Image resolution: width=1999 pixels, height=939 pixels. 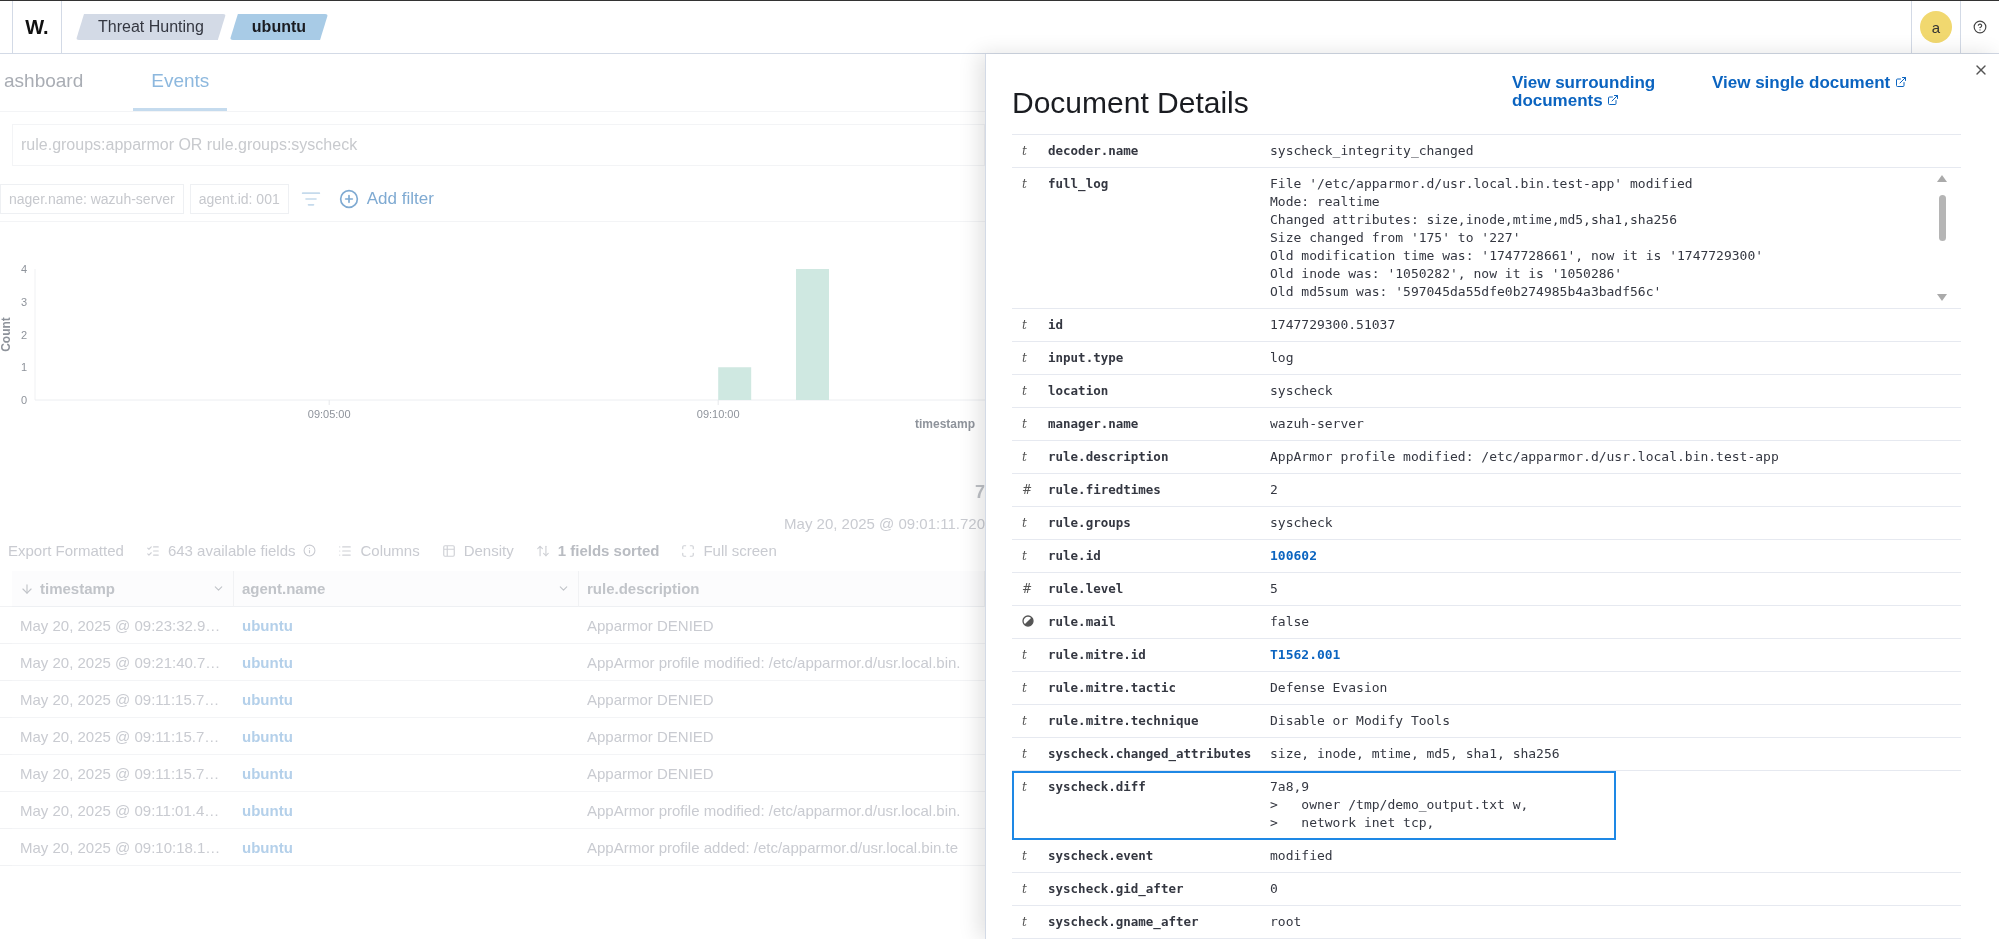 What do you see at coordinates (27, 588) in the screenshot?
I see `sort-down-icon` at bounding box center [27, 588].